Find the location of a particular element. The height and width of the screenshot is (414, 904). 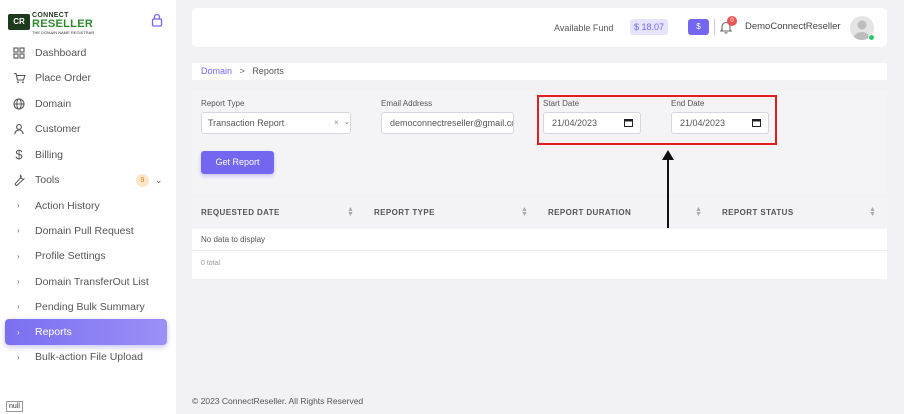

sidebar-subitem-pending-bulk-summary: › Pending Bulk Summary is located at coordinates (88, 306).